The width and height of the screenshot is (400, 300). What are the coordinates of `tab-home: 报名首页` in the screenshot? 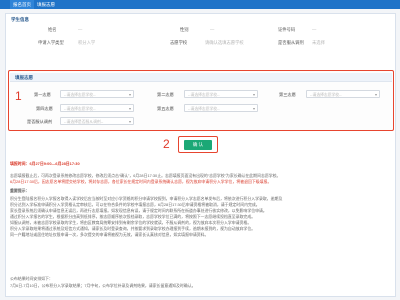 It's located at (22, 4).